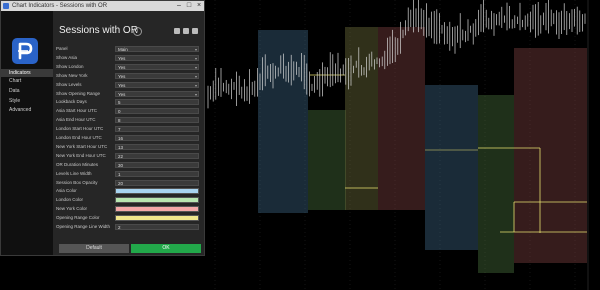 The width and height of the screenshot is (600, 290). I want to click on param-input: 13, so click(157, 146).